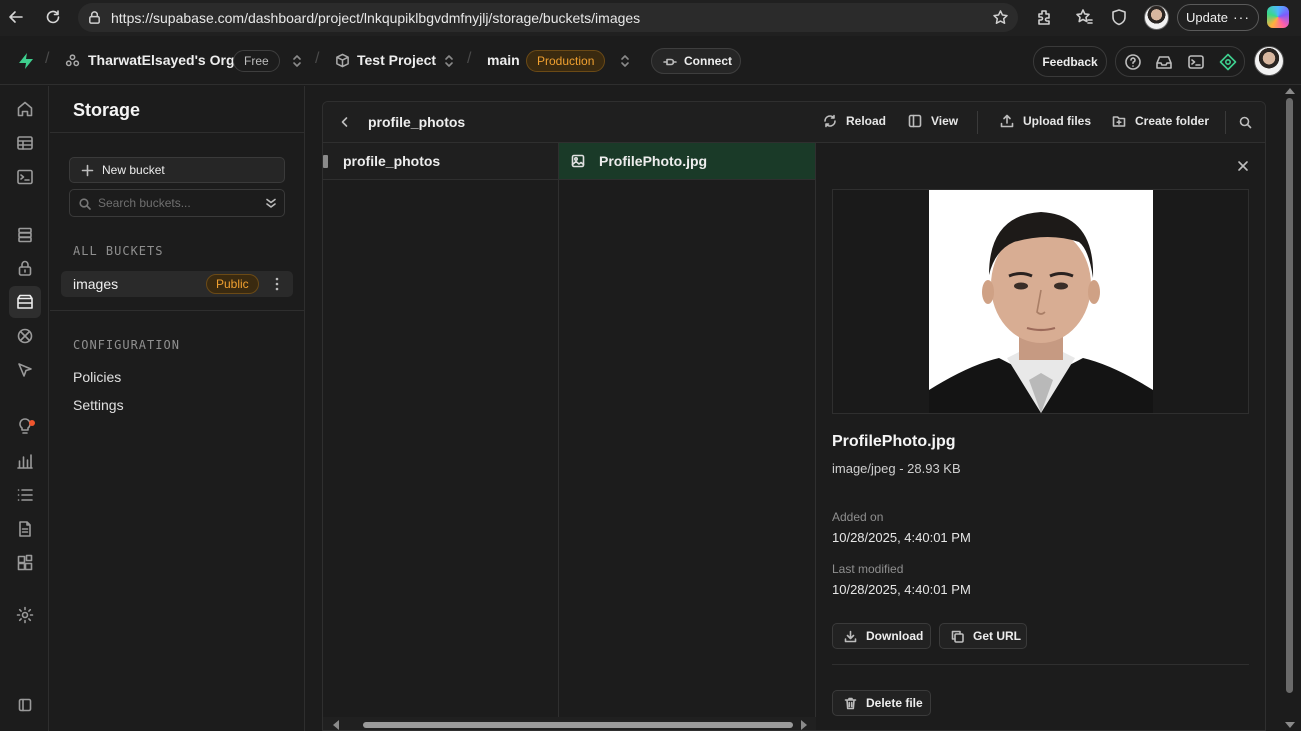 The width and height of the screenshot is (1301, 731). What do you see at coordinates (687, 161) in the screenshot?
I see `list-item-selected: ProfilePhoto.jpg` at bounding box center [687, 161].